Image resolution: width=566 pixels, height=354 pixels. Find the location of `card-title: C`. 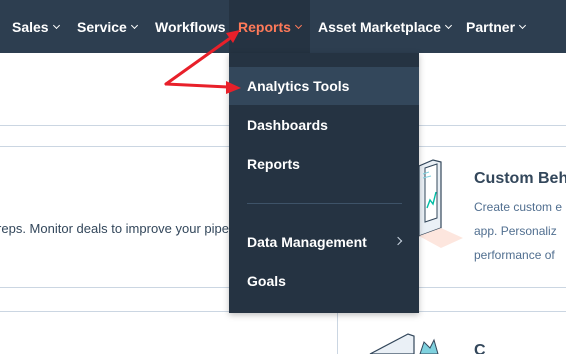

card-title: C is located at coordinates (480, 348).